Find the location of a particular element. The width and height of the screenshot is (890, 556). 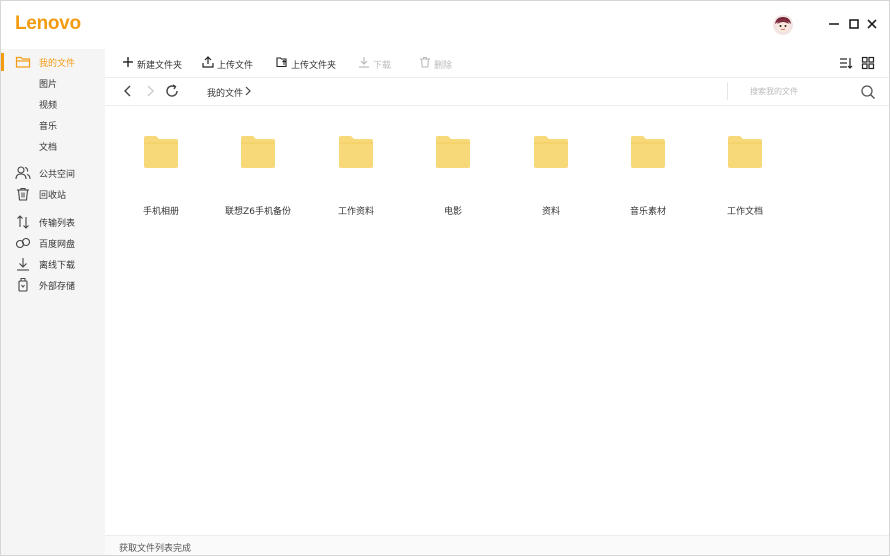

forward-arrow-icon is located at coordinates (150, 91).